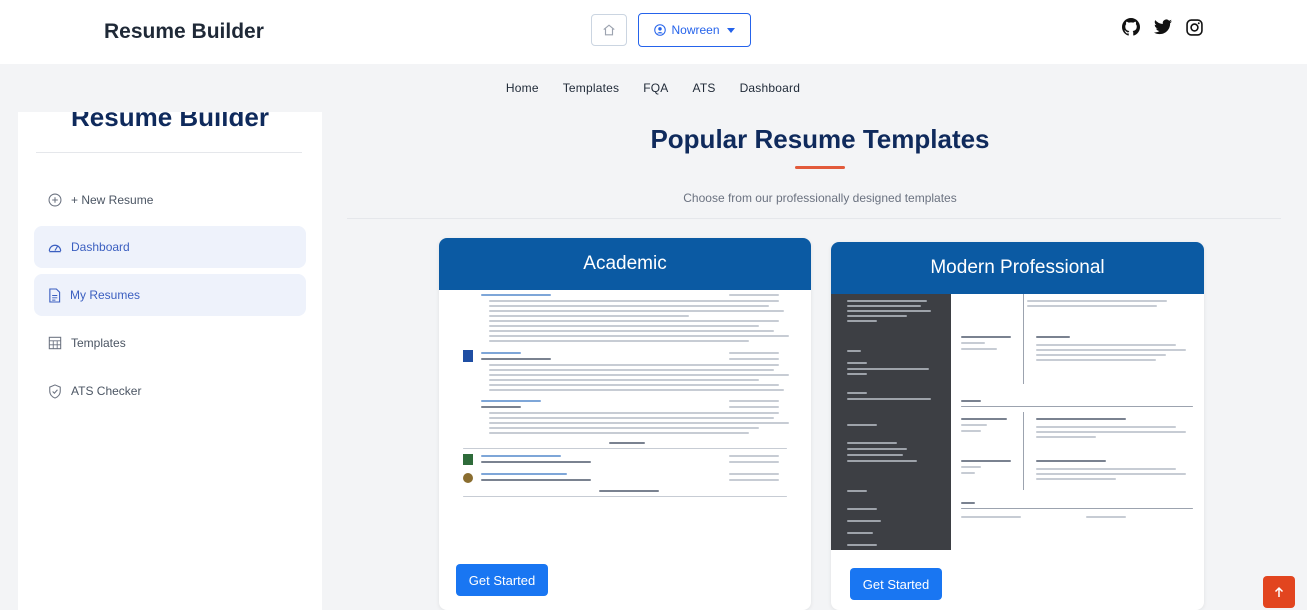  Describe the element at coordinates (820, 167) in the screenshot. I see `title-underline` at that location.